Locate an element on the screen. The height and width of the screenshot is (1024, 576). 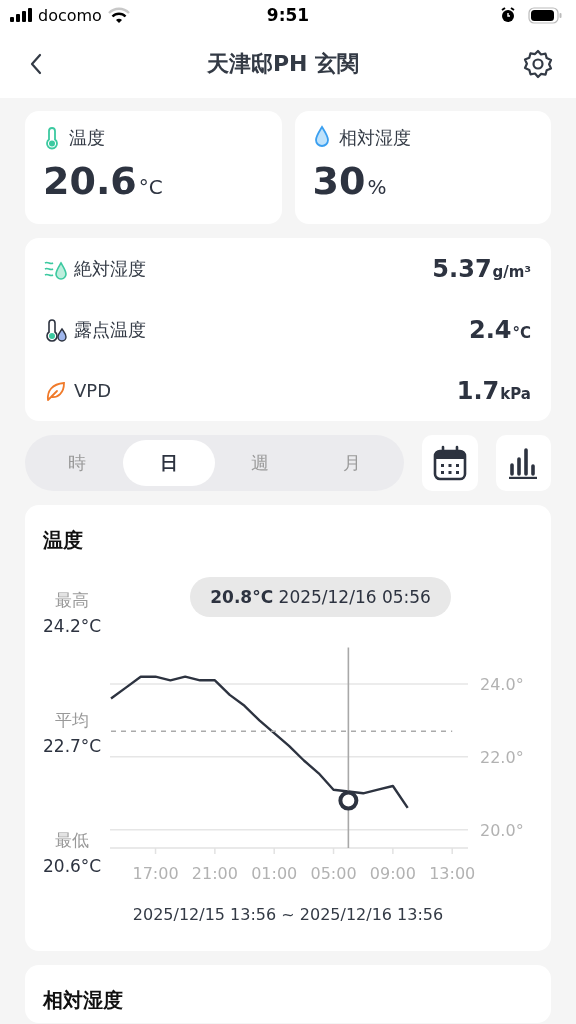
value-tooltip: 20.8°C 2025/12/16 05:56 is located at coordinates (320, 597).